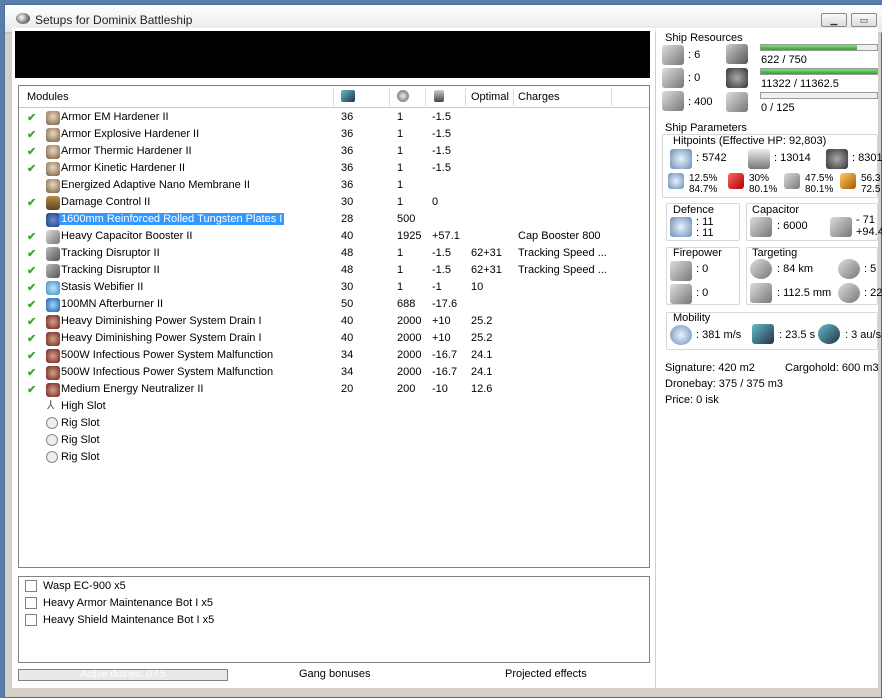 The image size is (882, 698). I want to click on tracking-disruptor-icon, so click(53, 271).